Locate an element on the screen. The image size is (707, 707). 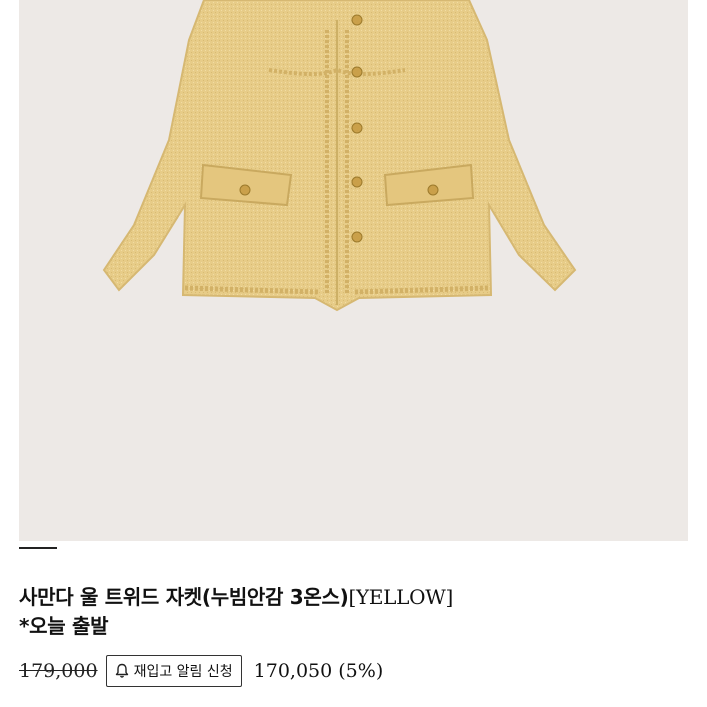
product-title: 사만다 울 트위드 자켓(누빔안감 3온스)[YELLOW] *오늘 출발 is located at coordinates (354, 612).